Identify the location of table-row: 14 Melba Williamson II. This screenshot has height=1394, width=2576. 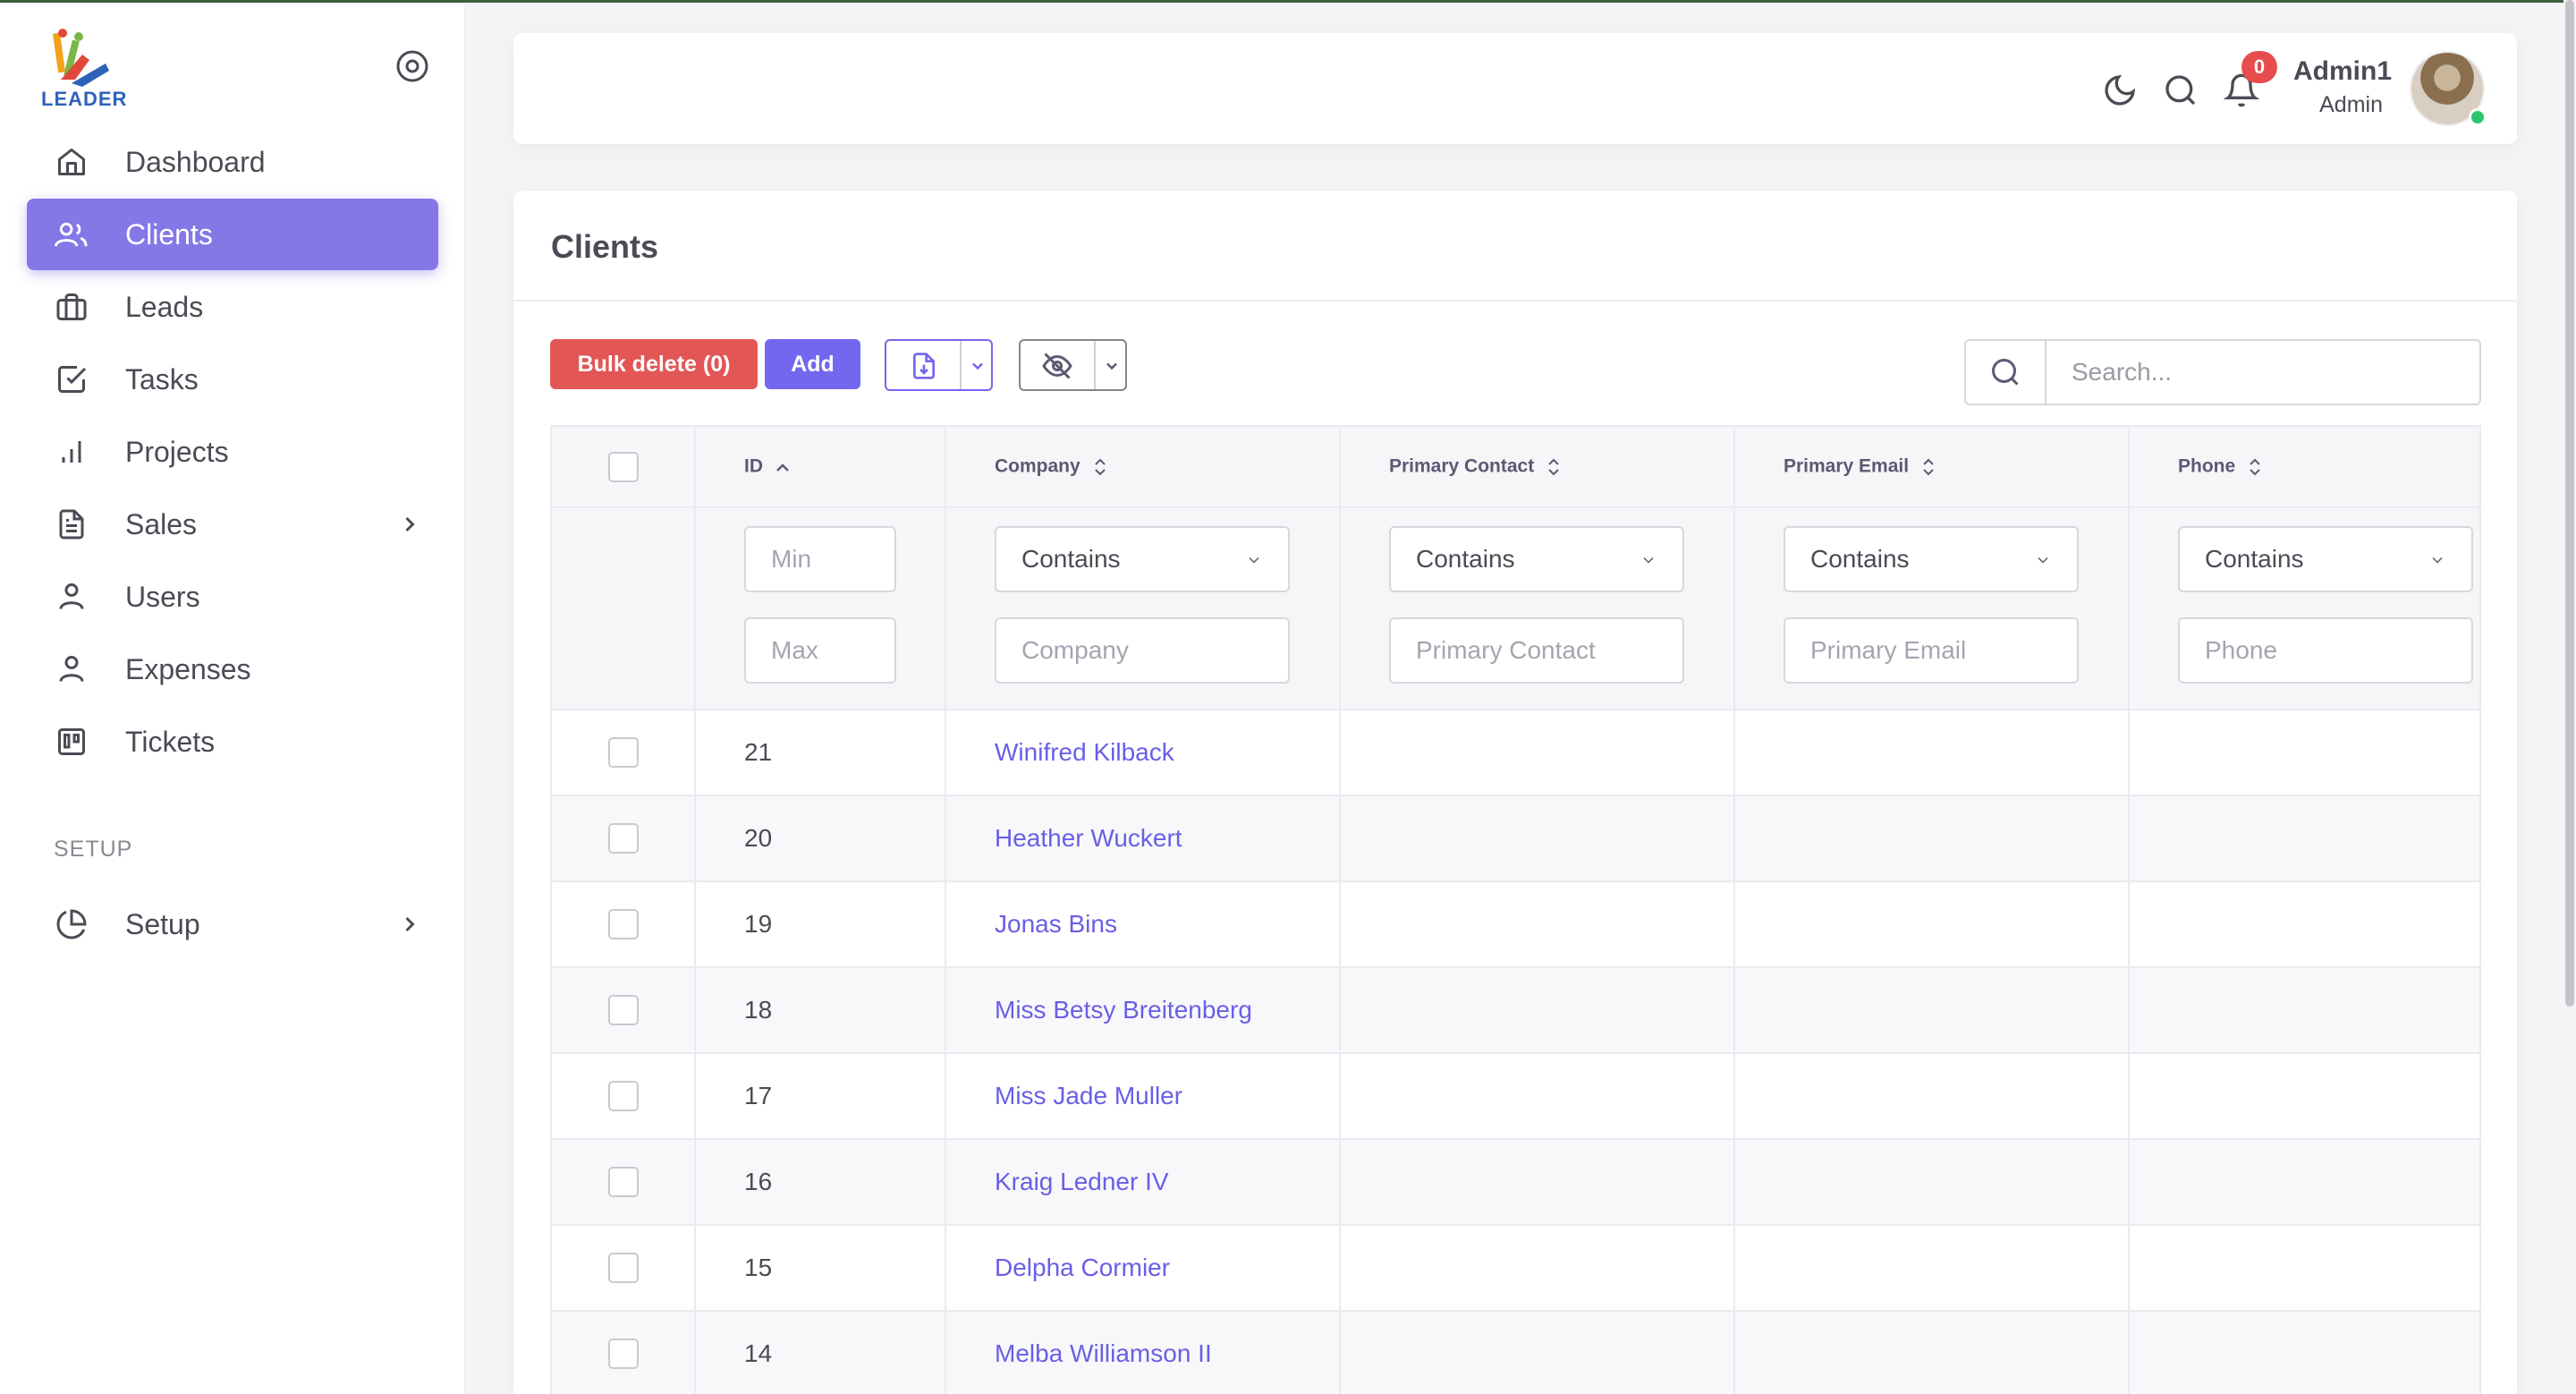
(1515, 1353).